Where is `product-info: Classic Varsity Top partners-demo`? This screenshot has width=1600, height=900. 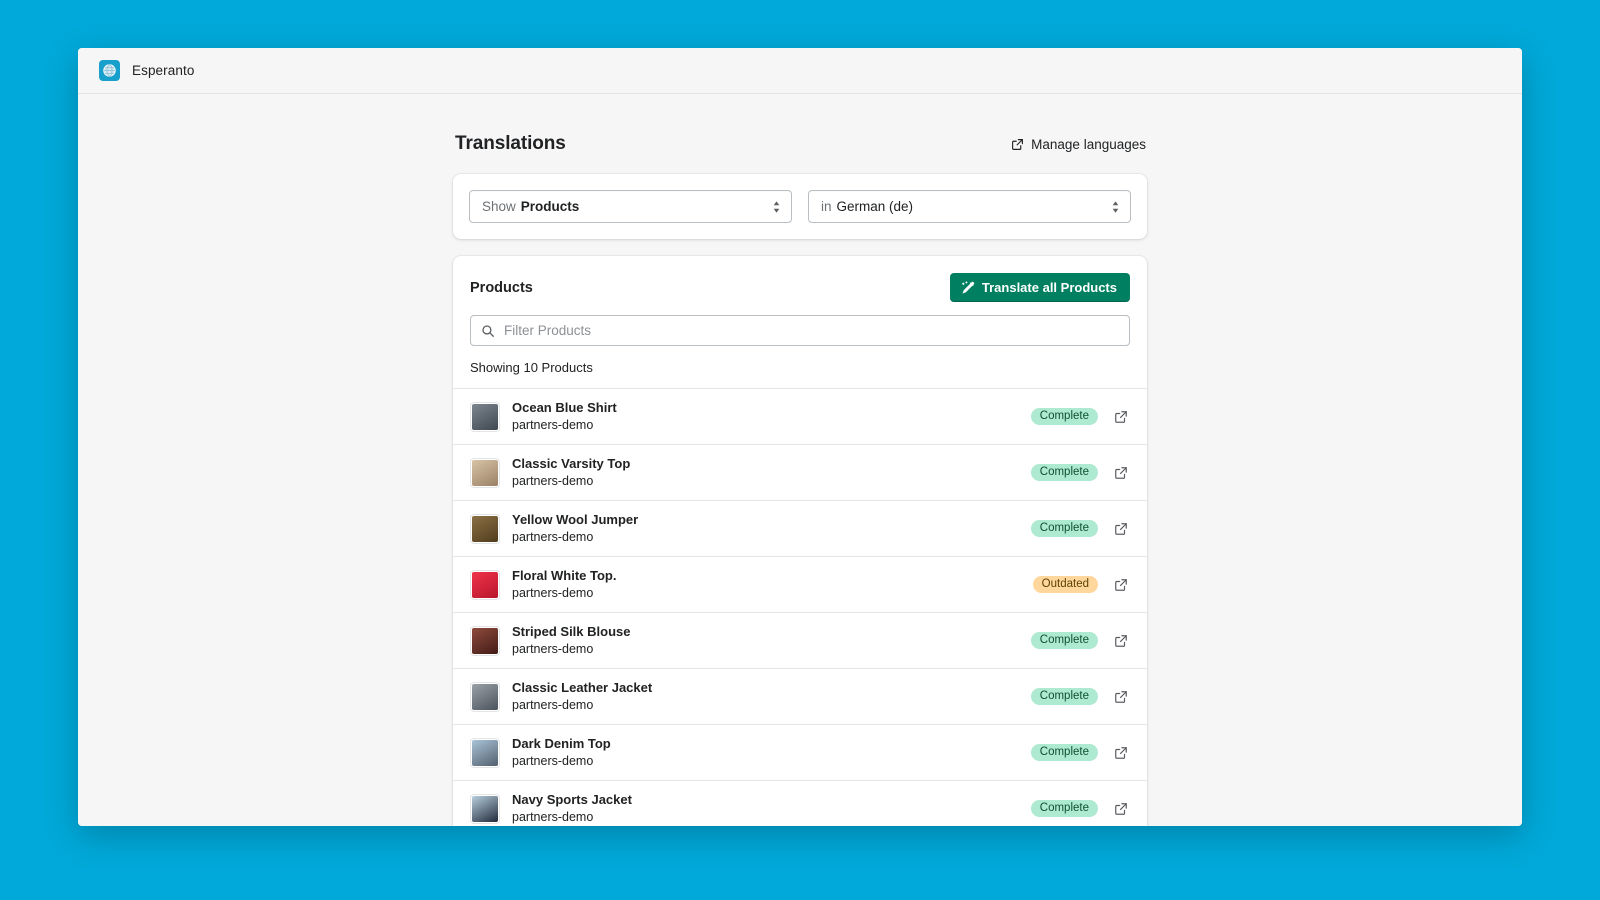
product-info: Classic Varsity Top partners-demo is located at coordinates (771, 472).